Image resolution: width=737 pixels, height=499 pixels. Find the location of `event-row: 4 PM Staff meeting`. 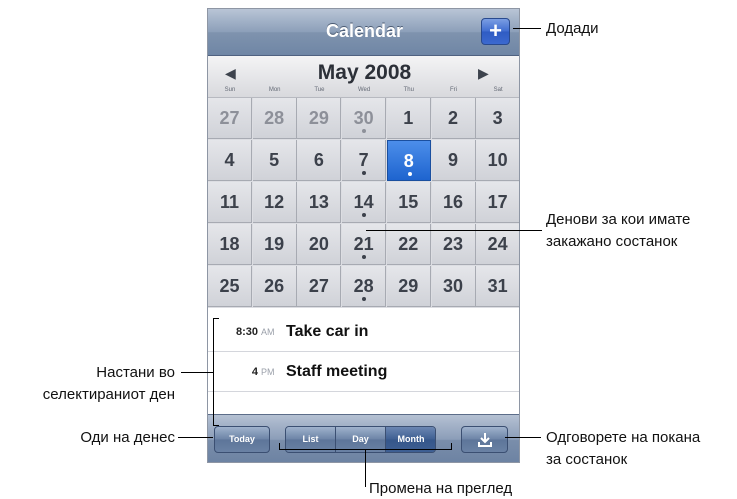

event-row: 4 PM Staff meeting is located at coordinates (363, 373).